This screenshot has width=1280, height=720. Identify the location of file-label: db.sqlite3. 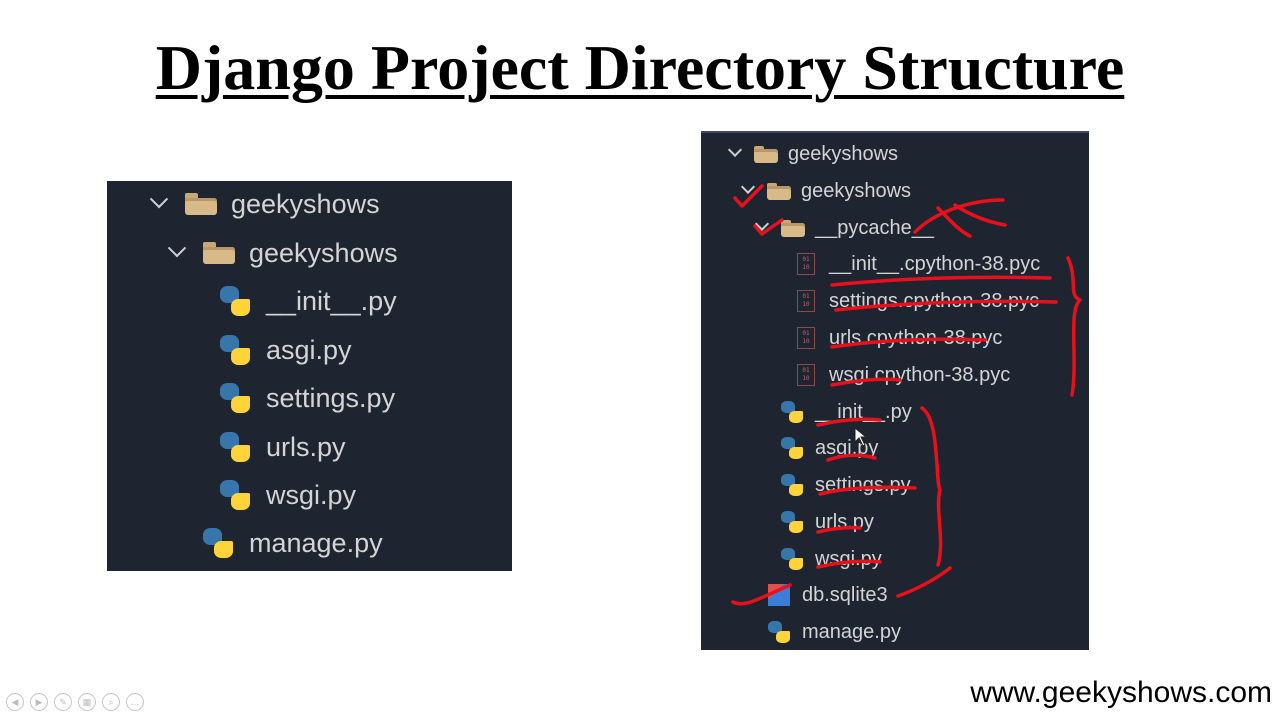
(845, 594).